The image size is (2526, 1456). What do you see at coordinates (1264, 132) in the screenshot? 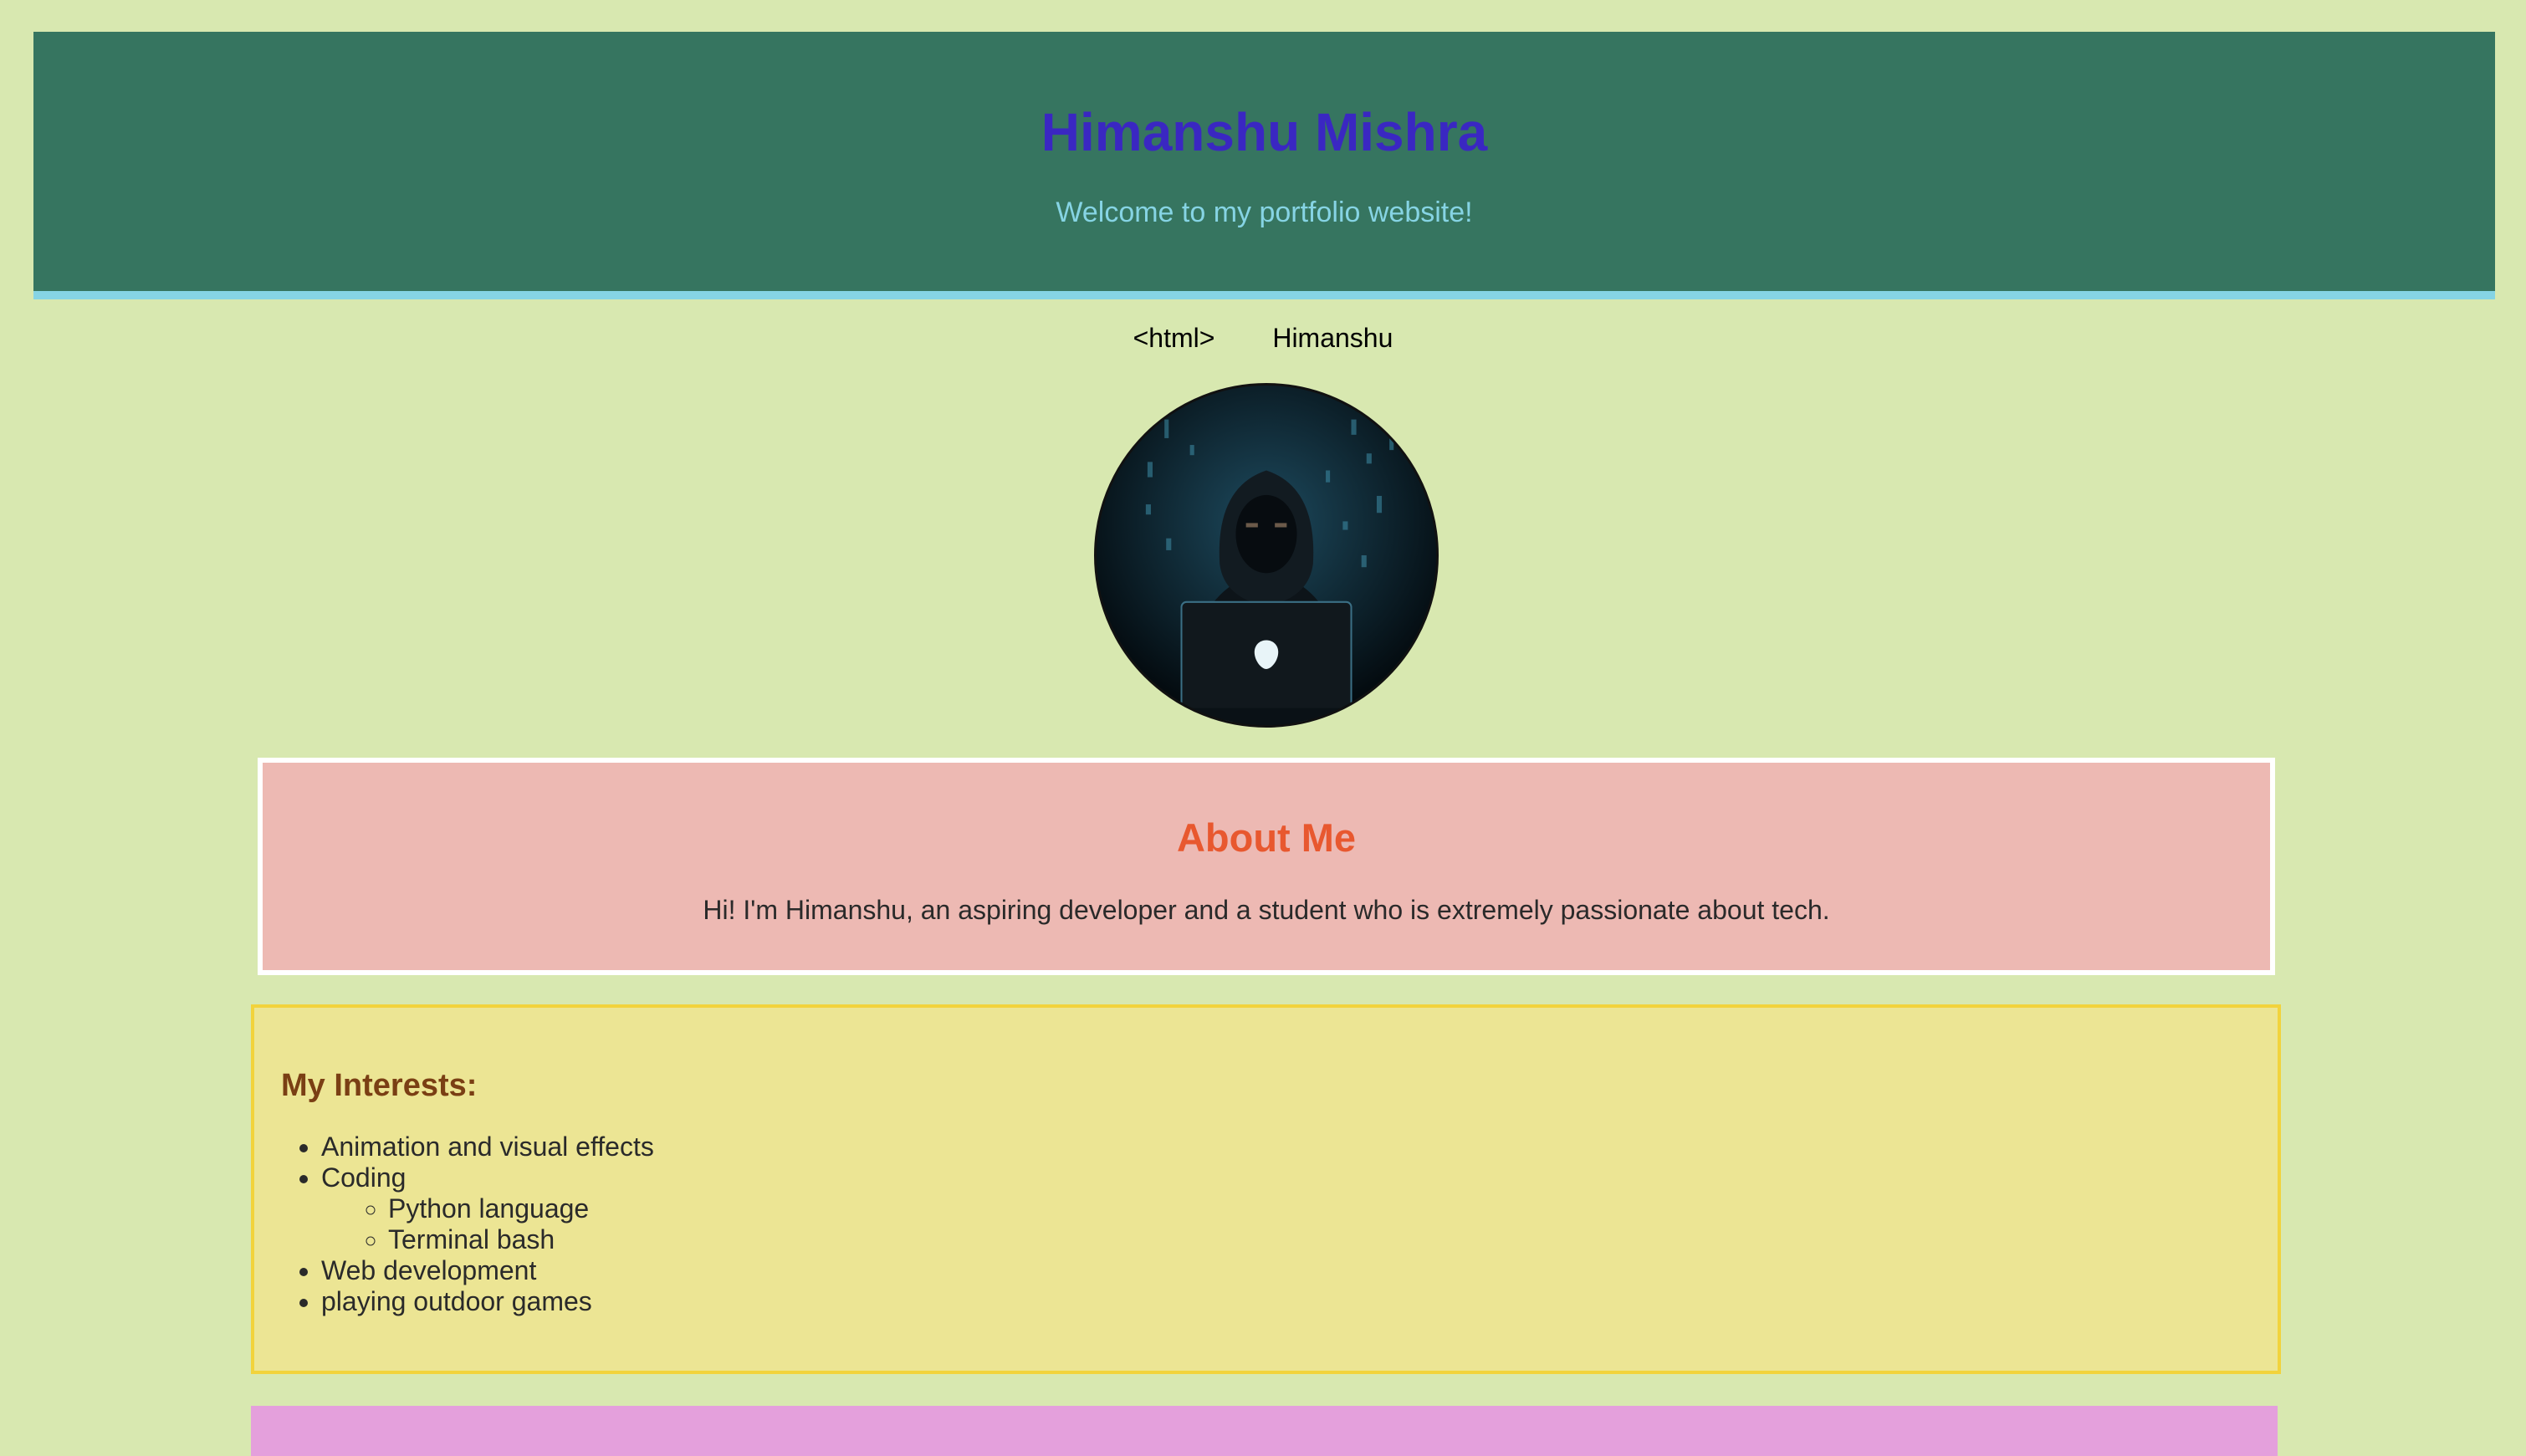
I see `site-title: Himanshu Mishra` at bounding box center [1264, 132].